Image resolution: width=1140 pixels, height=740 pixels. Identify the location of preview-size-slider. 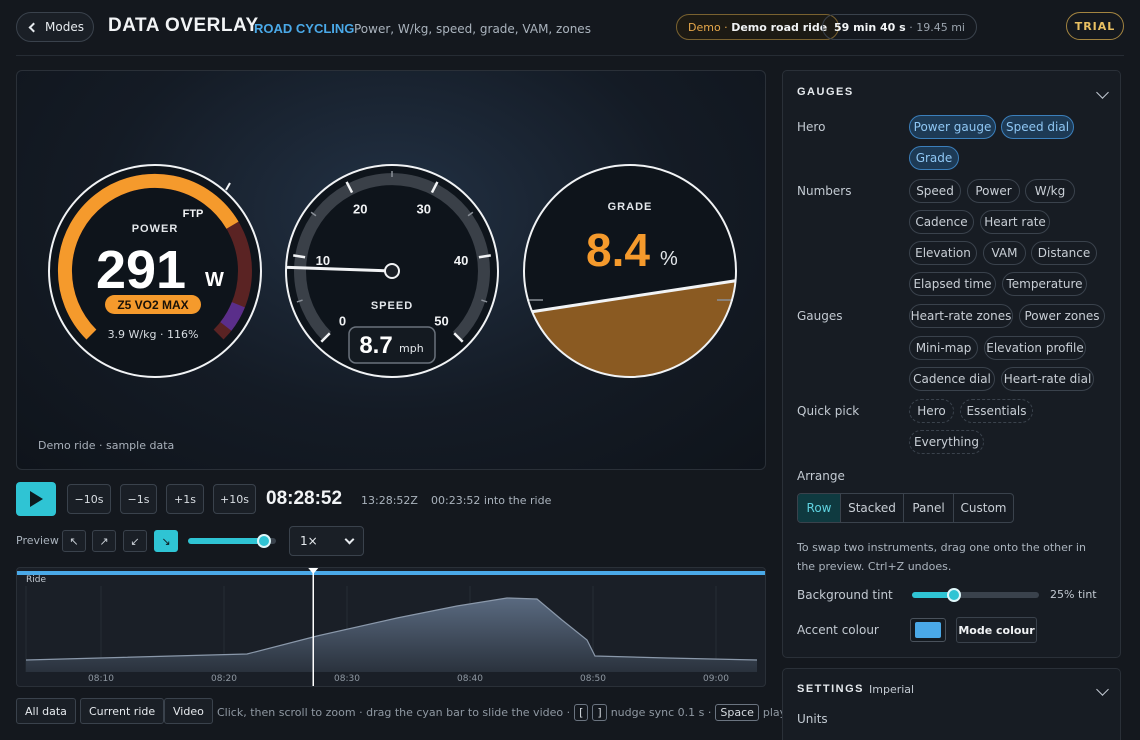
(232, 541).